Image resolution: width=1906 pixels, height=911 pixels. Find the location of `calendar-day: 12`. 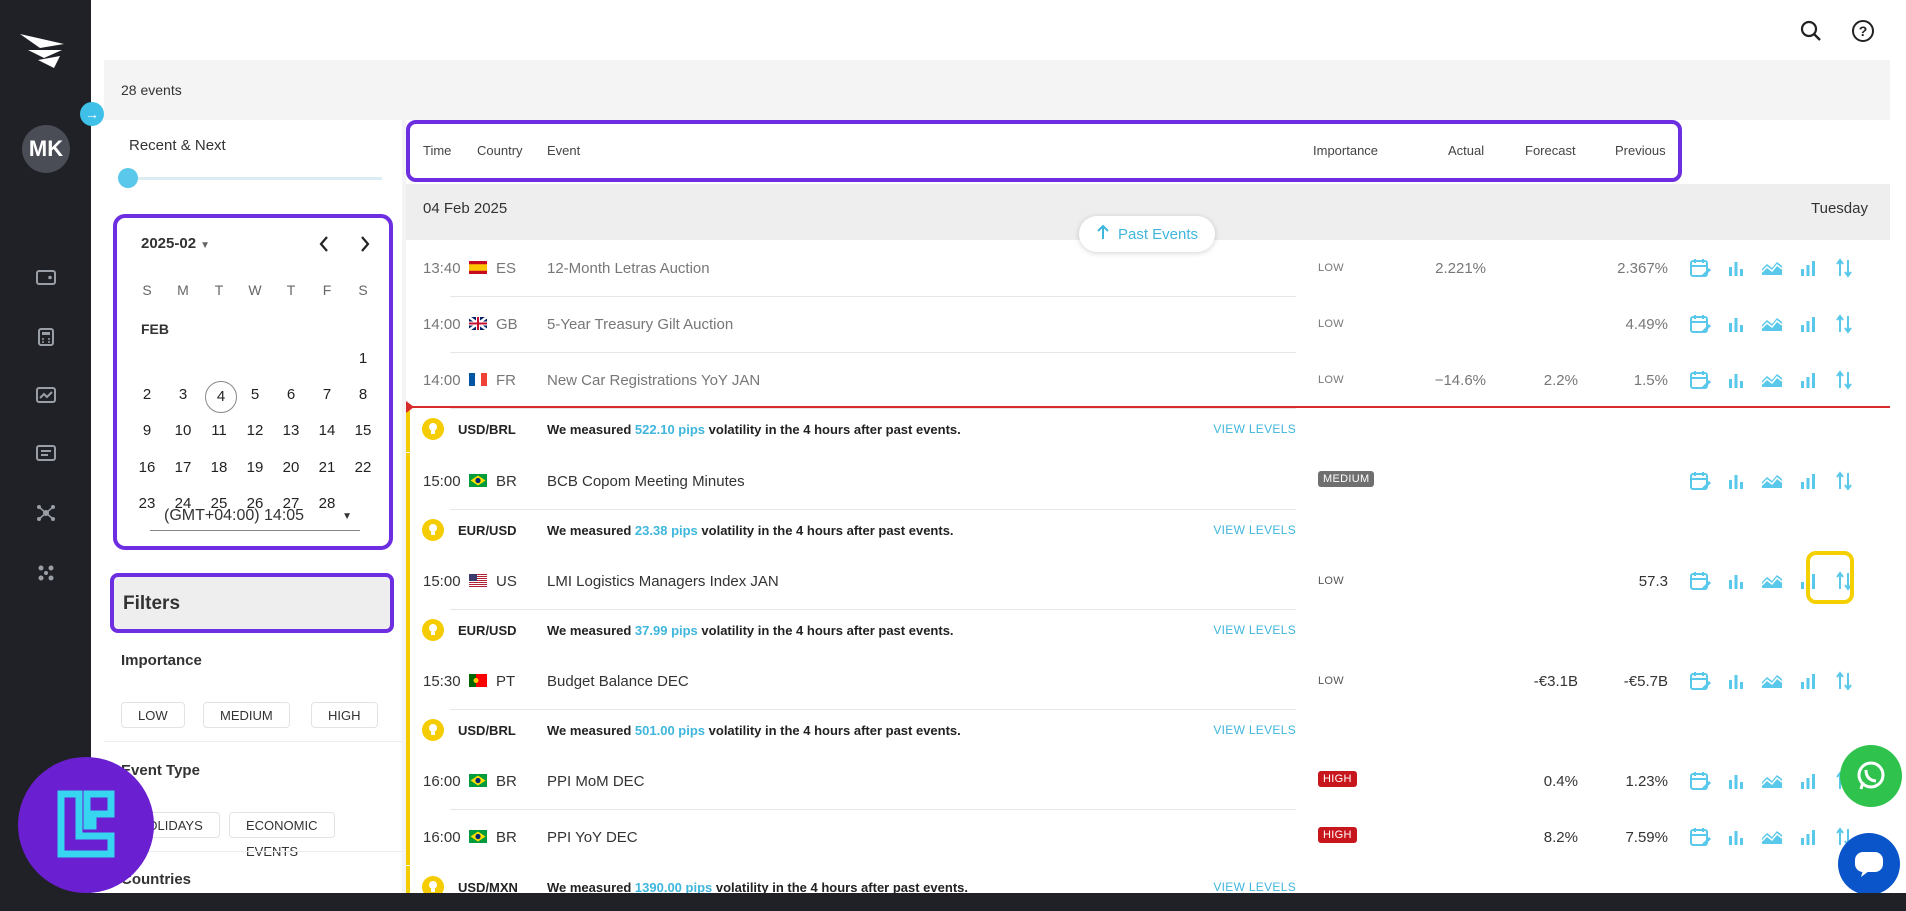

calendar-day: 12 is located at coordinates (255, 430).